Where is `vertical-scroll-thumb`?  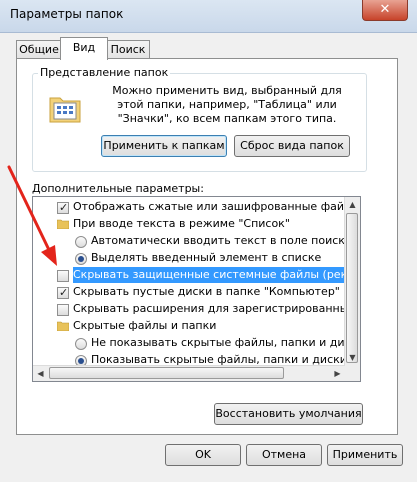
vertical-scroll-thumb is located at coordinates (352, 288).